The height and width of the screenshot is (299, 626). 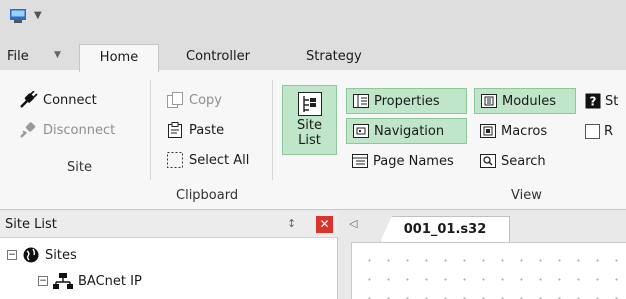 What do you see at coordinates (309, 125) in the screenshot?
I see `site-list-label-line1: Site` at bounding box center [309, 125].